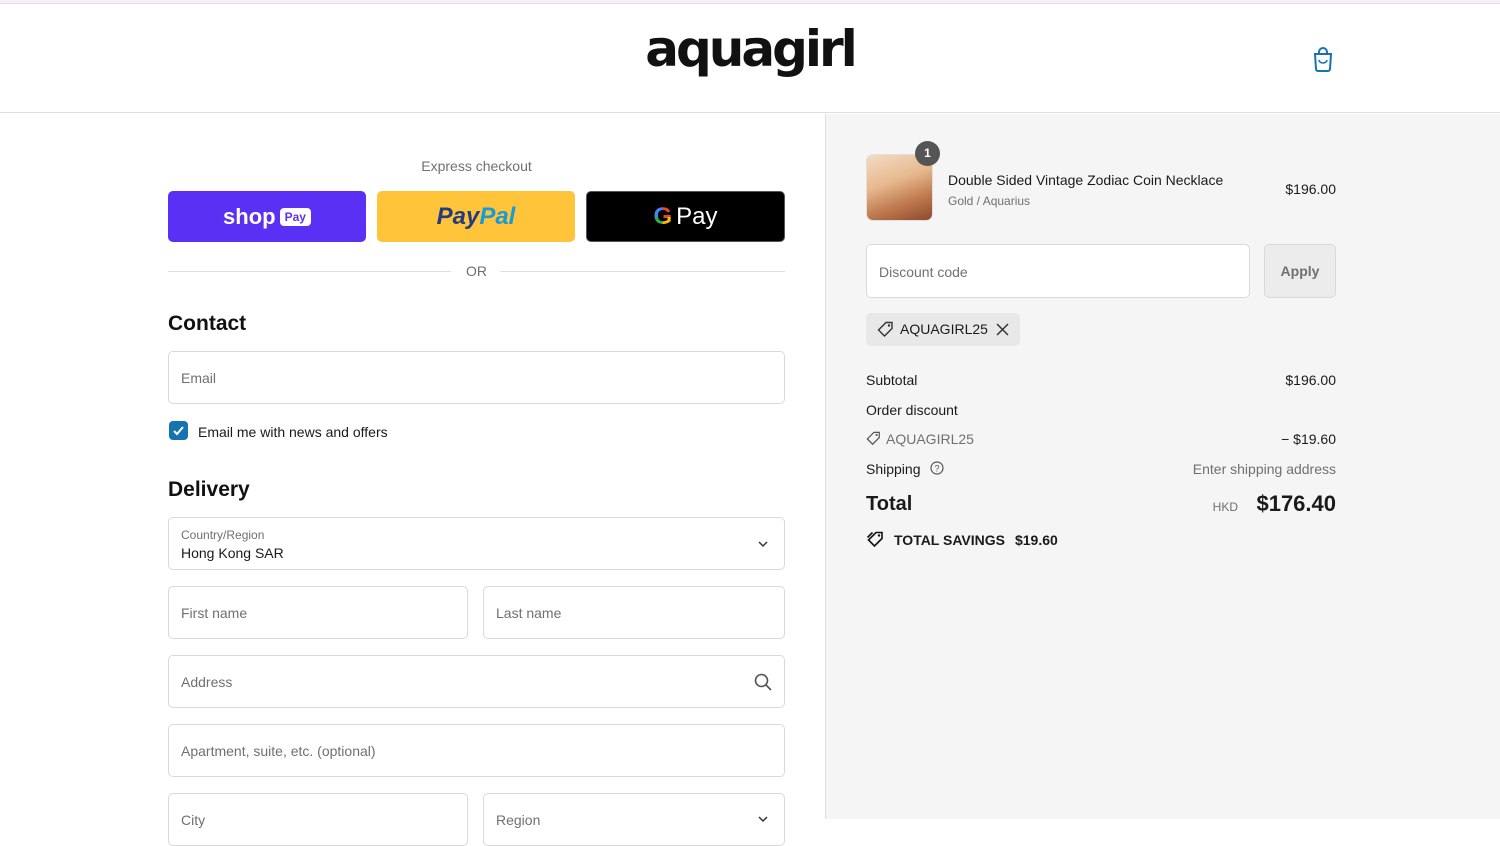 This screenshot has height=846, width=1500. Describe the element at coordinates (1310, 380) in the screenshot. I see `subtotal-value: $196.00` at that location.